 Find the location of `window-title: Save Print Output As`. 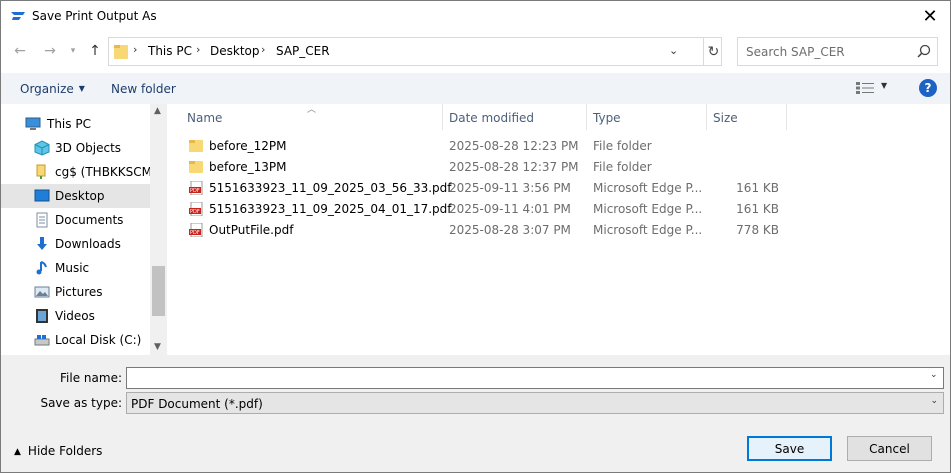

window-title: Save Print Output As is located at coordinates (94, 16).